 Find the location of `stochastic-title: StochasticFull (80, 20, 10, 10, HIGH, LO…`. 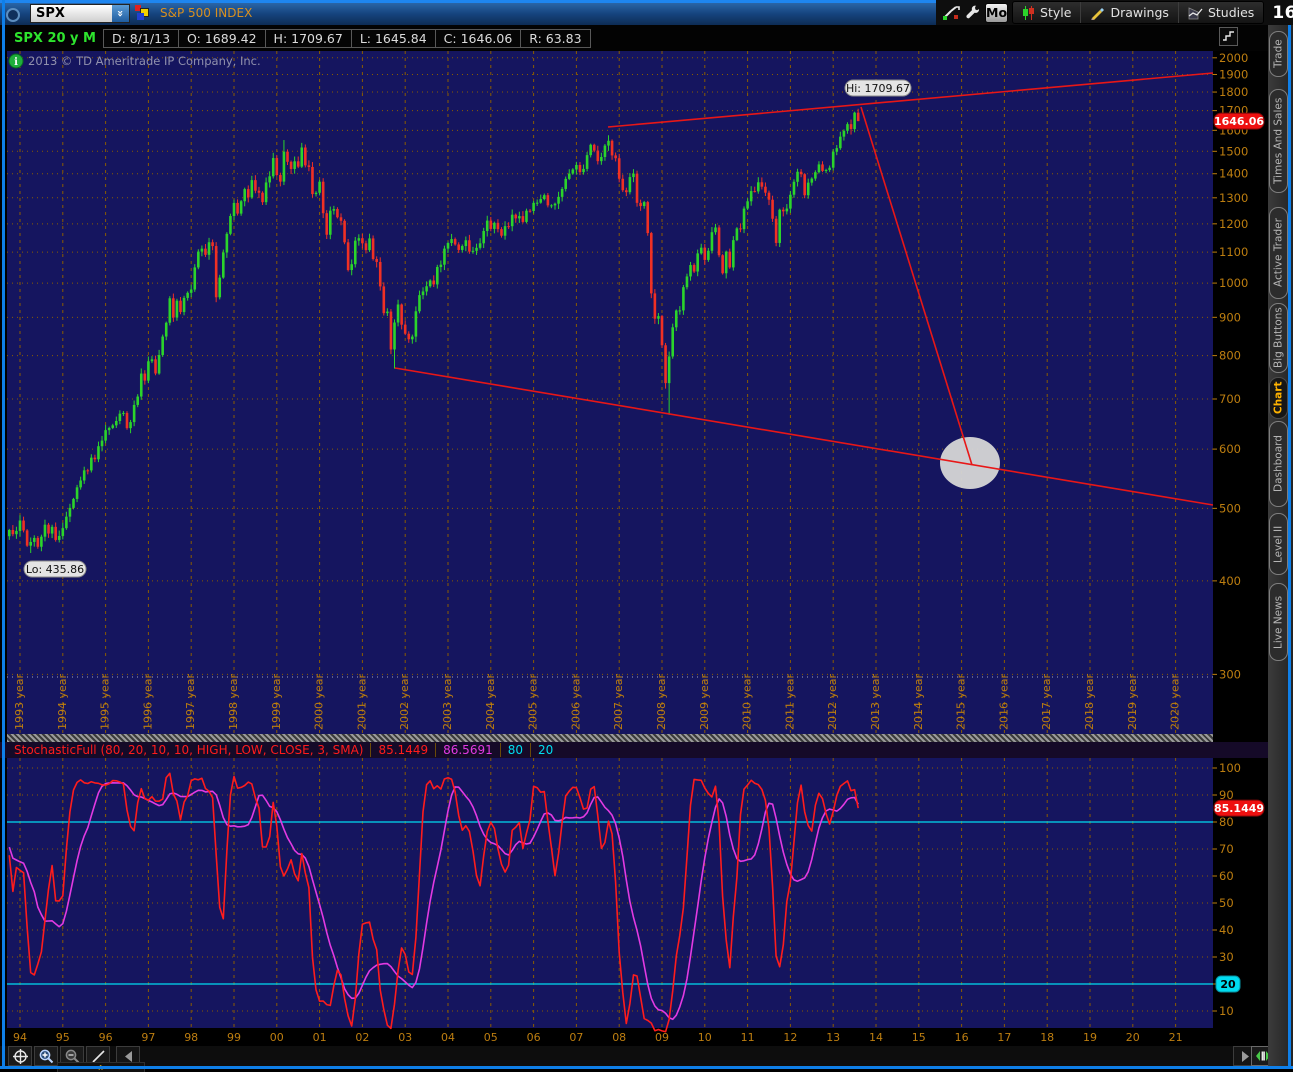

stochastic-title: StochasticFull (80, 20, 10, 10, HIGH, LO… is located at coordinates (189, 750).